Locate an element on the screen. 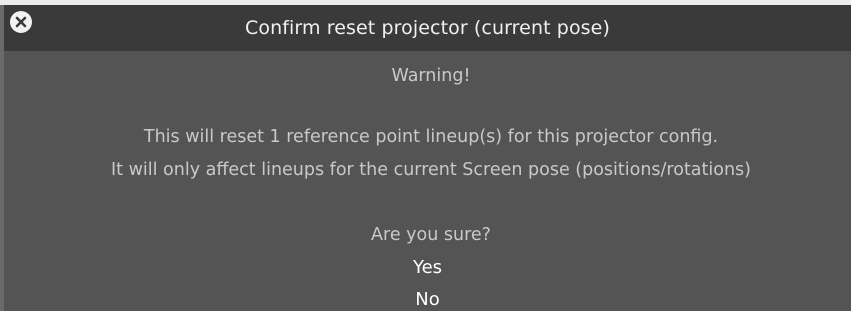 This screenshot has height=311, width=851. warning-text: Warning! is located at coordinates (431, 76).